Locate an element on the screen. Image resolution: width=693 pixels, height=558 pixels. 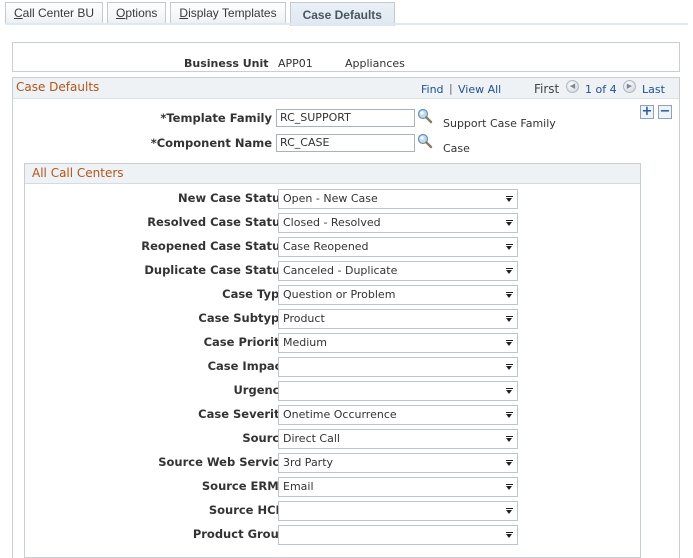
product-group-label: Product Group is located at coordinates (239, 534).